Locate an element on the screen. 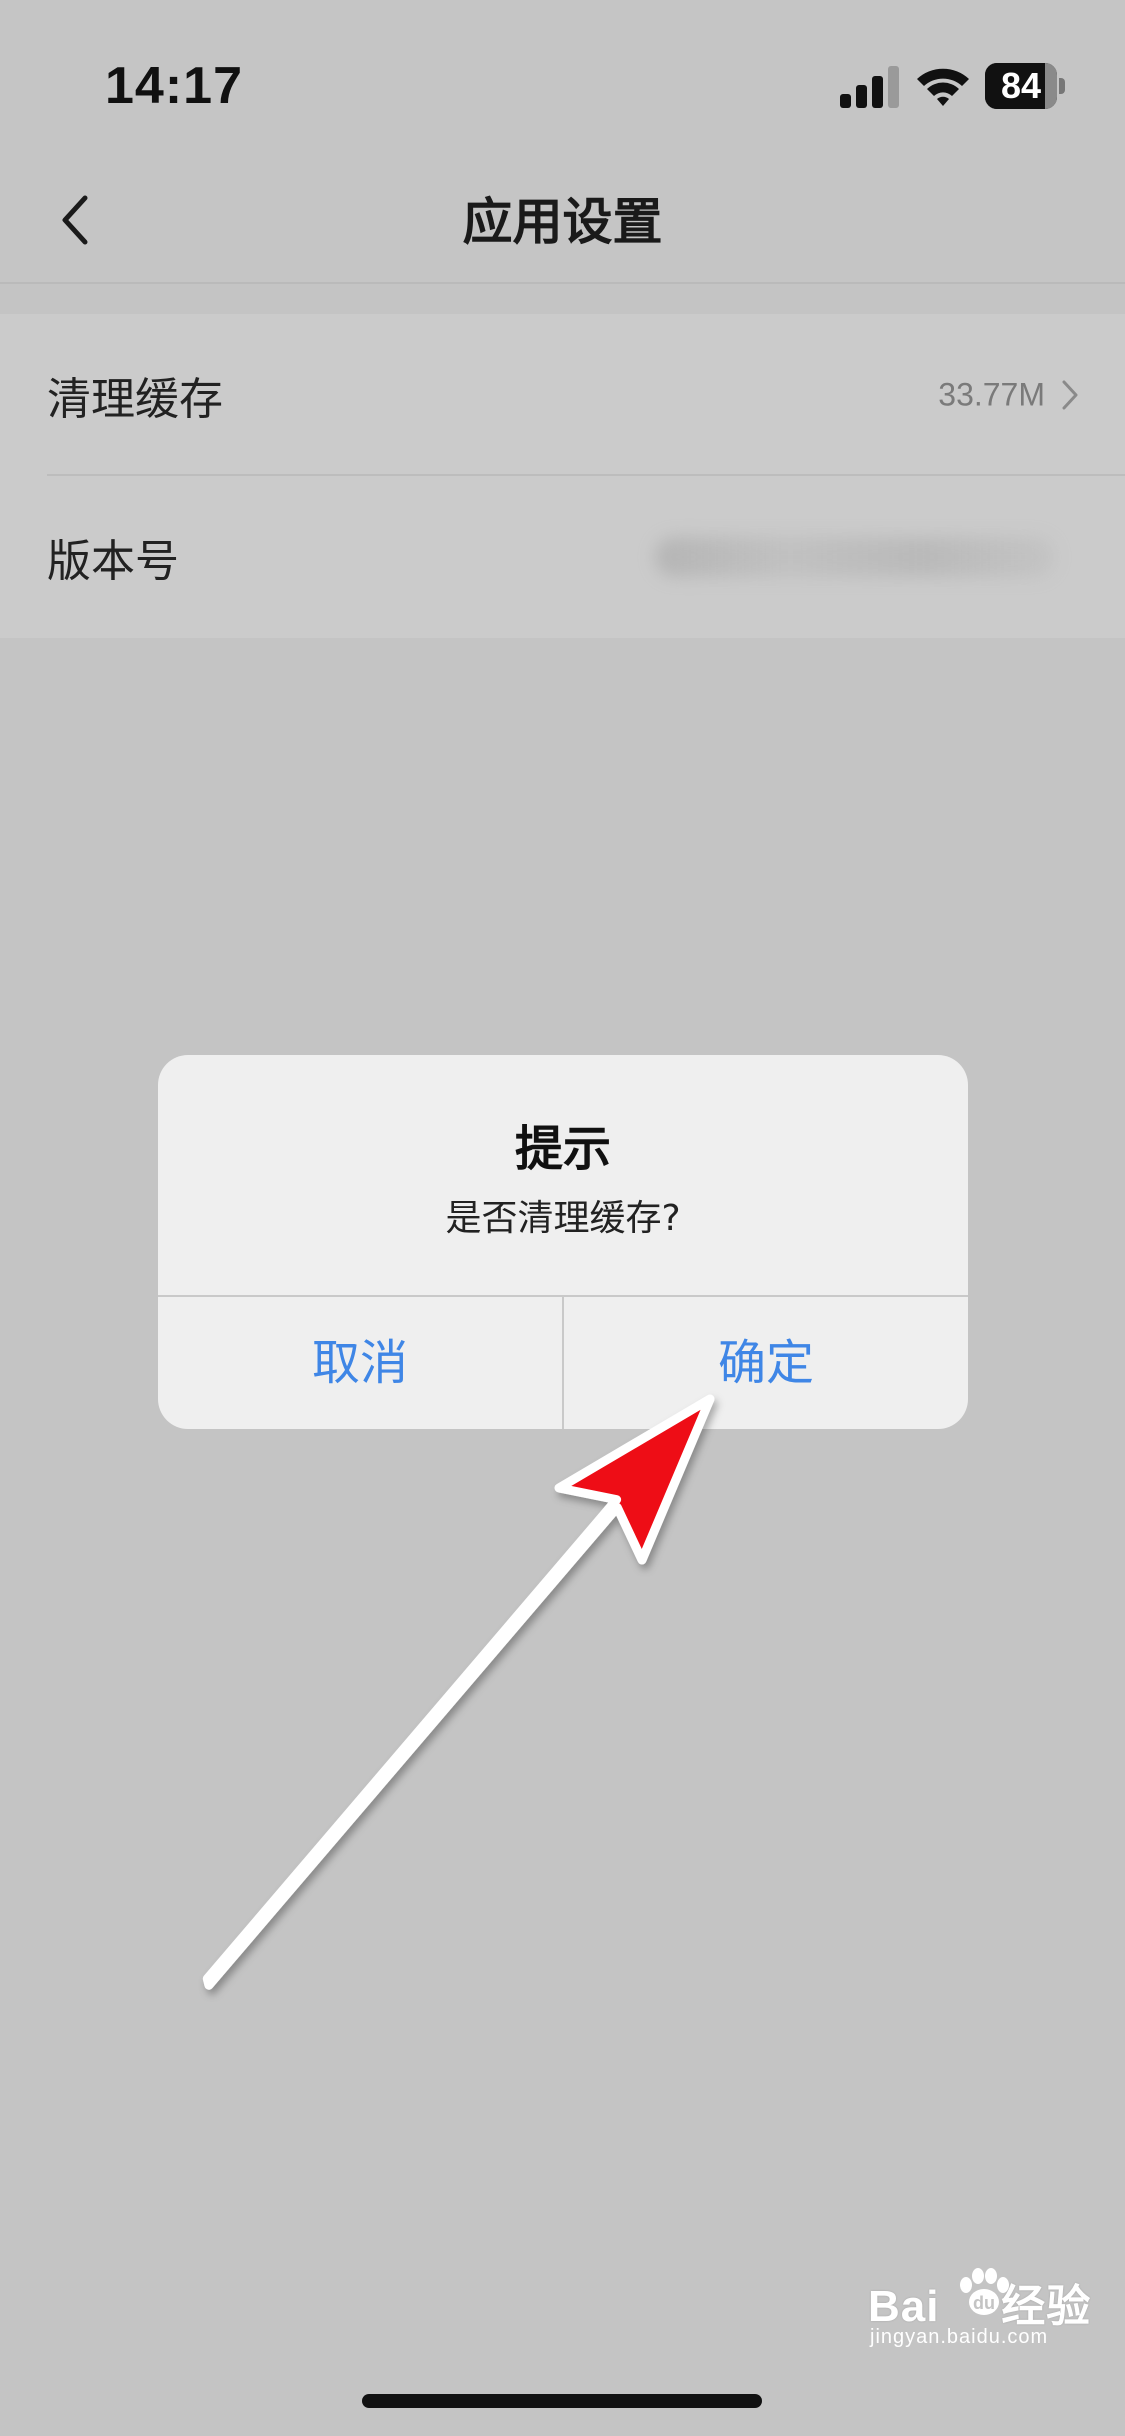  alert-dialog: 提示 是否清理缓存? 取消 确定 is located at coordinates (563, 1242).